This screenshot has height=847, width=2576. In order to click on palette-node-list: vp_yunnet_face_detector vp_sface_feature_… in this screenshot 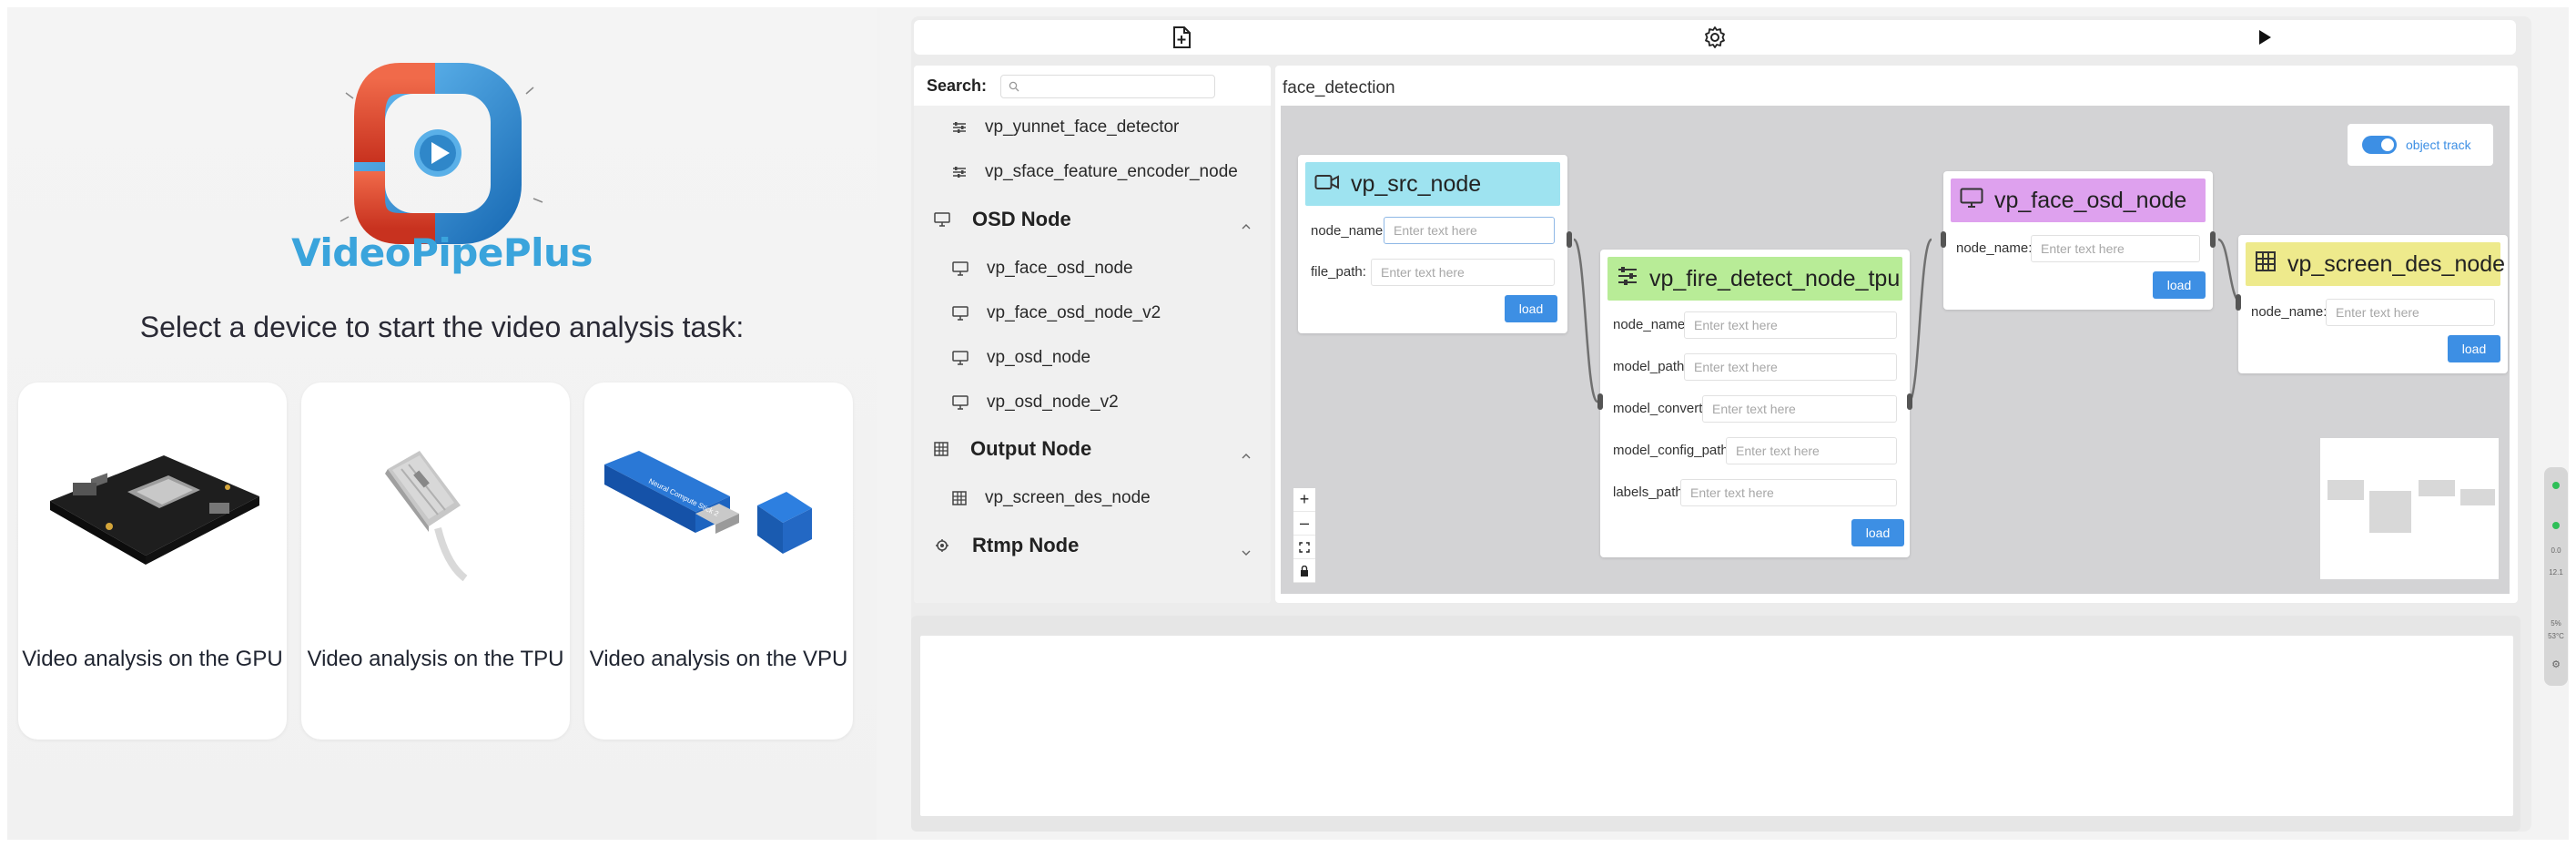, I will do `click(1092, 354)`.